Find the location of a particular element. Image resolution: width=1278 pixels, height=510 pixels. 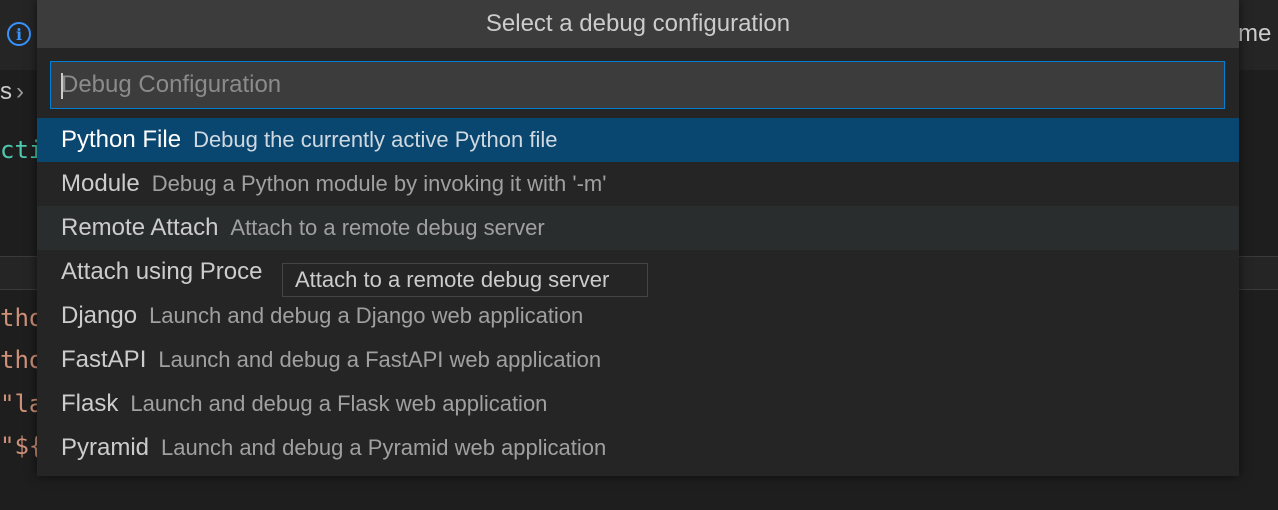

tooltip: Attach to a remote debug server is located at coordinates (465, 280).